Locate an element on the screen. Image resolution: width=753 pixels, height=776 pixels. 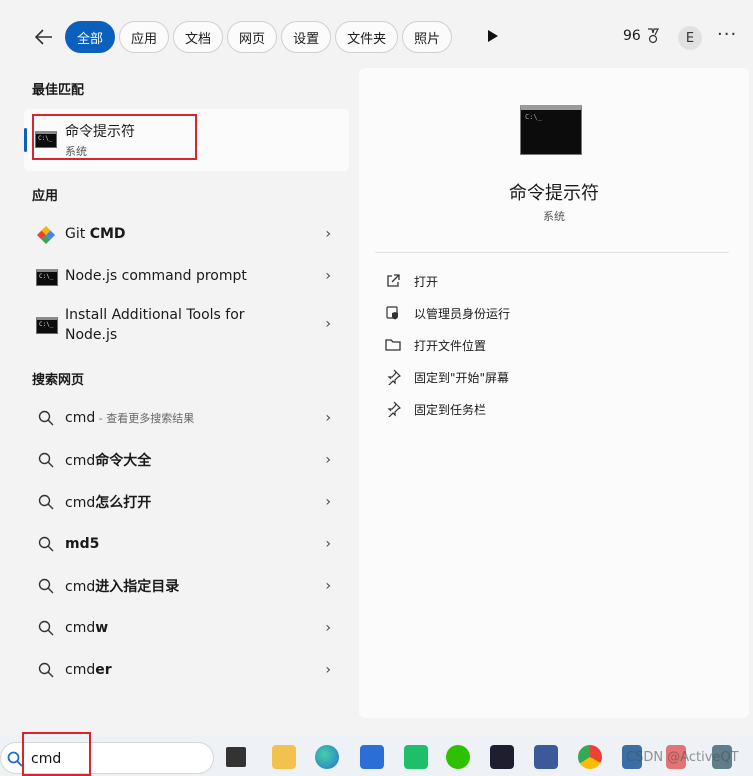
filter-settings: 设置 is located at coordinates (306, 37).